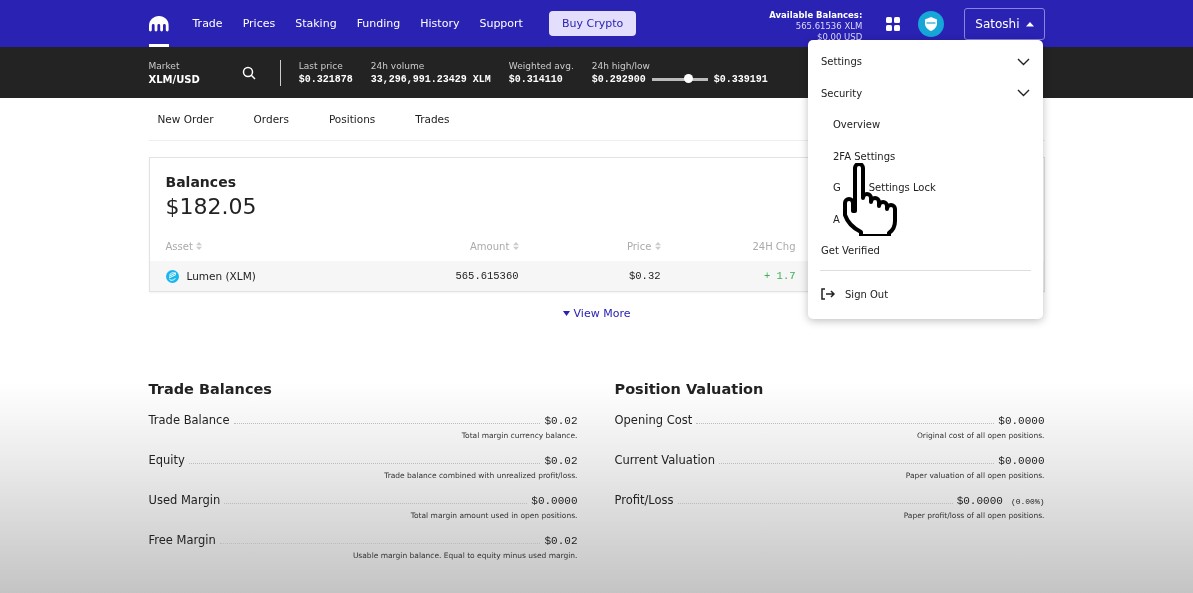  Describe the element at coordinates (221, 276) in the screenshot. I see `asset-name: Lumen (XLM)` at that location.